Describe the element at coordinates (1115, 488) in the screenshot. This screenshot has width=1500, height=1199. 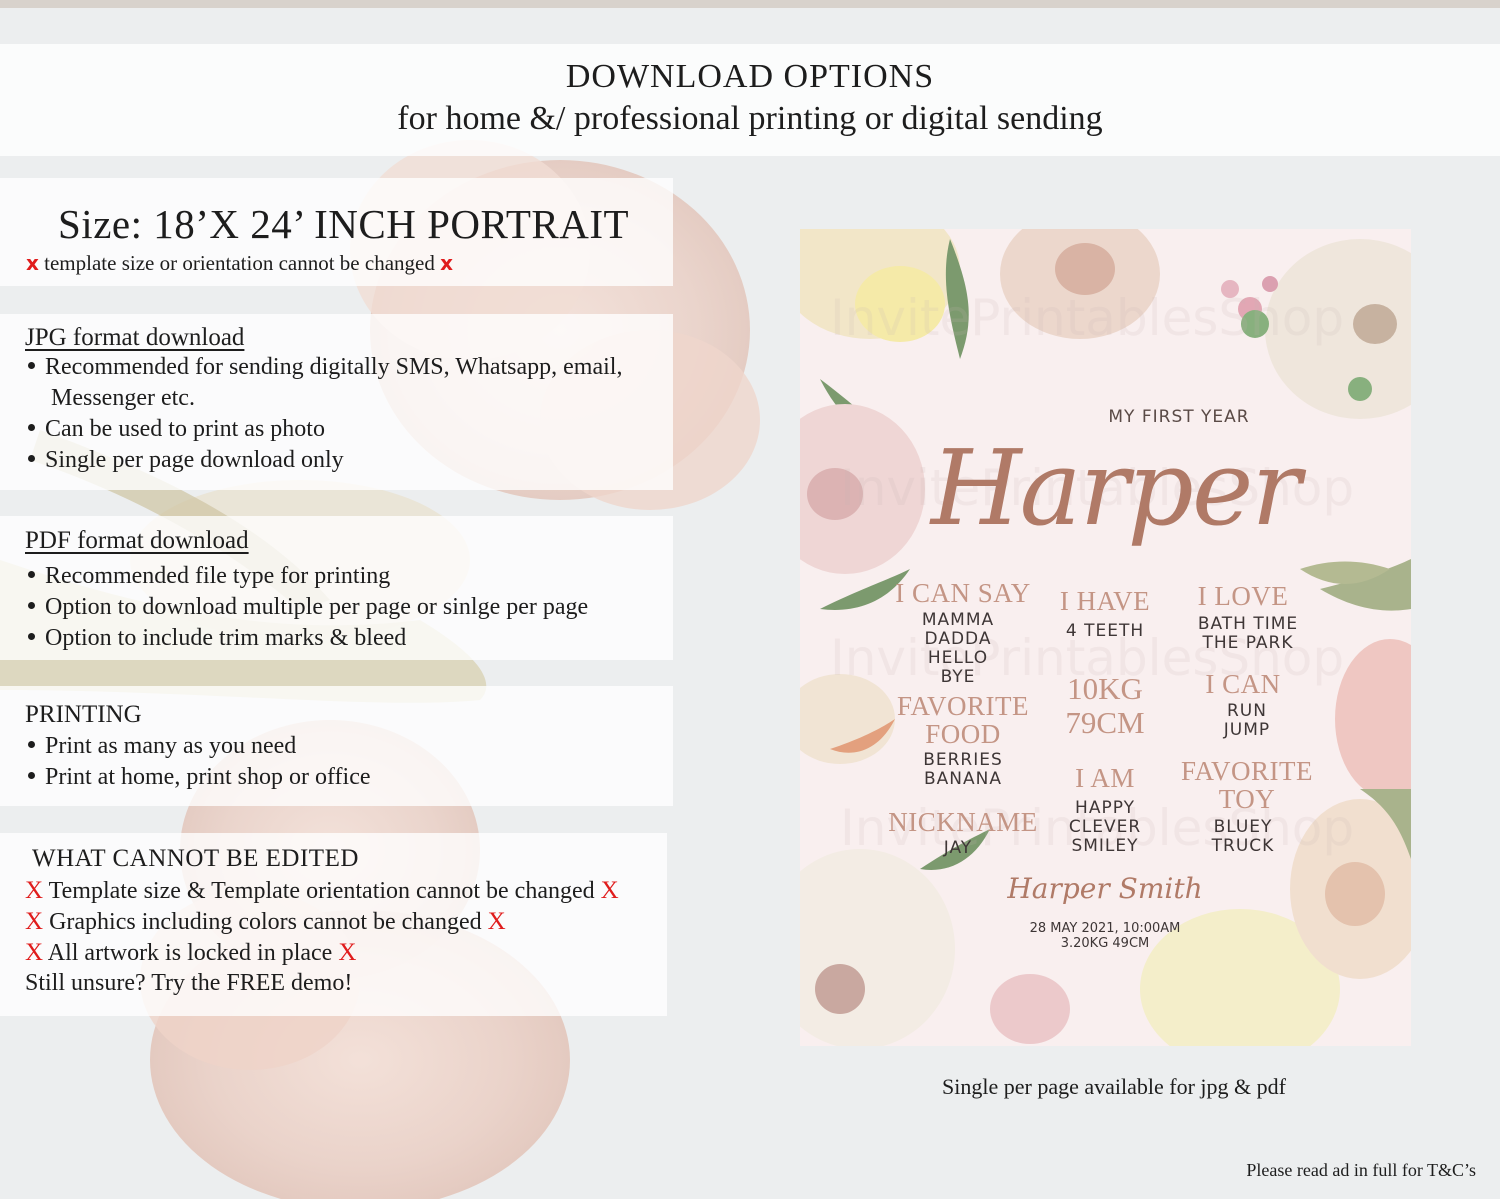
I see `poster-name: Harper` at that location.